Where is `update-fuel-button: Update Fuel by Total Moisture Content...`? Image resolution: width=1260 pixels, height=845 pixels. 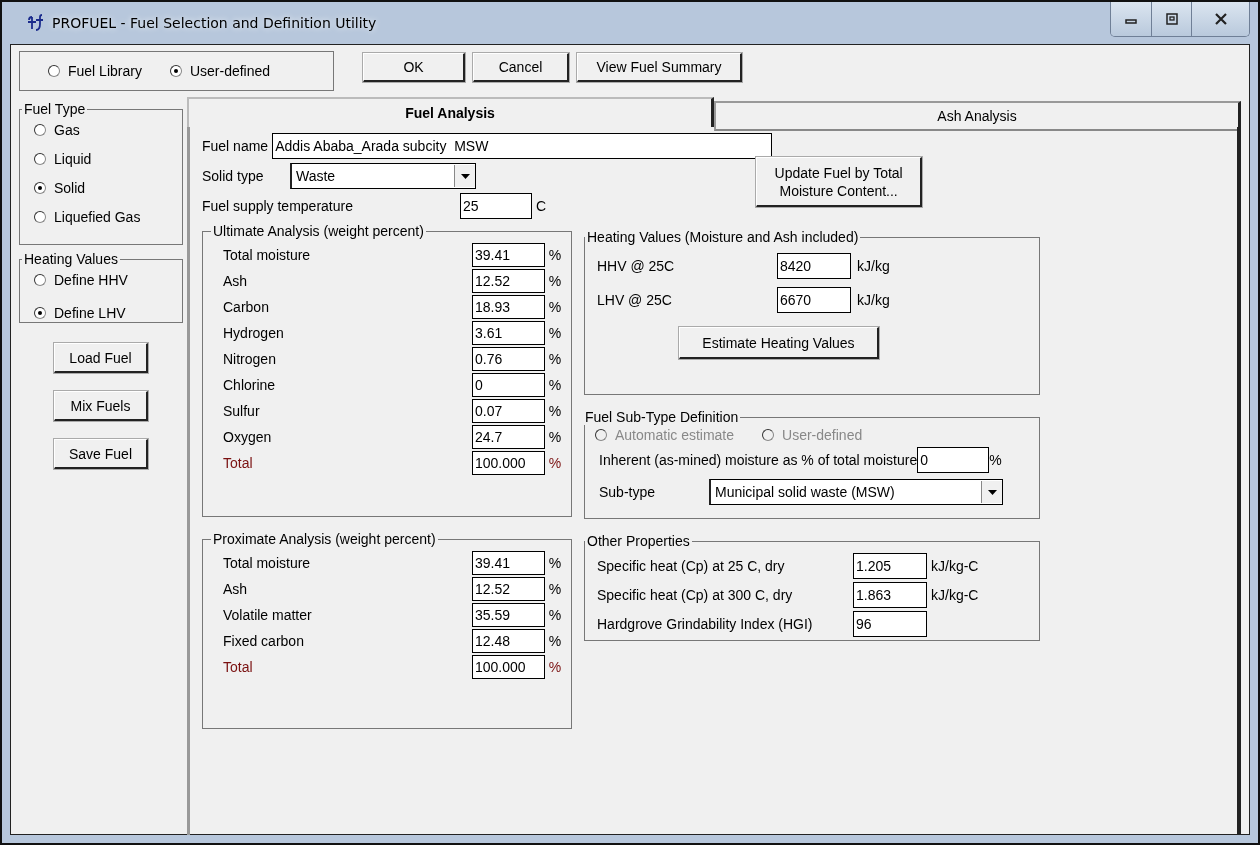 update-fuel-button: Update Fuel by Total Moisture Content... is located at coordinates (839, 182).